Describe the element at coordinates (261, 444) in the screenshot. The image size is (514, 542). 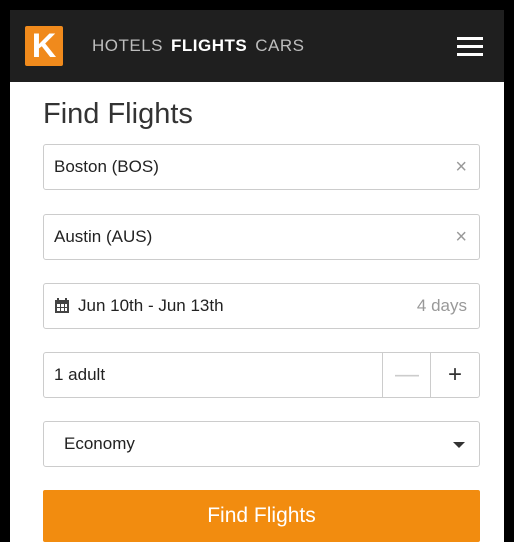
I see `cabin-class-select: Economy` at that location.